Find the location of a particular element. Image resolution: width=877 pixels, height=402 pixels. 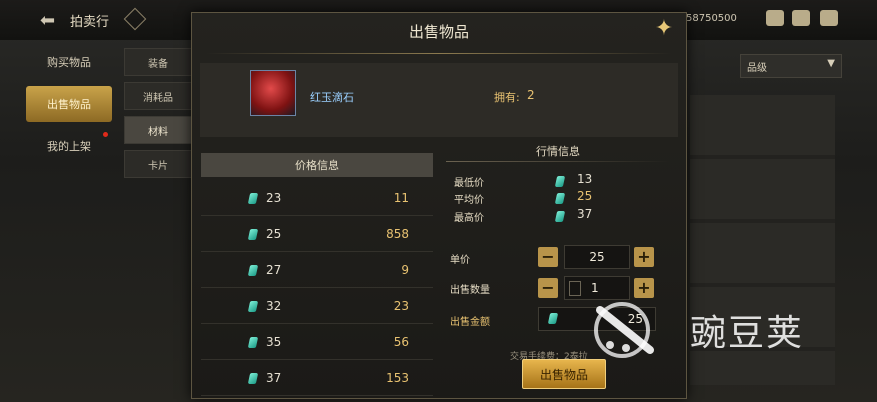

quantity-value: 153 is located at coordinates (397, 378).